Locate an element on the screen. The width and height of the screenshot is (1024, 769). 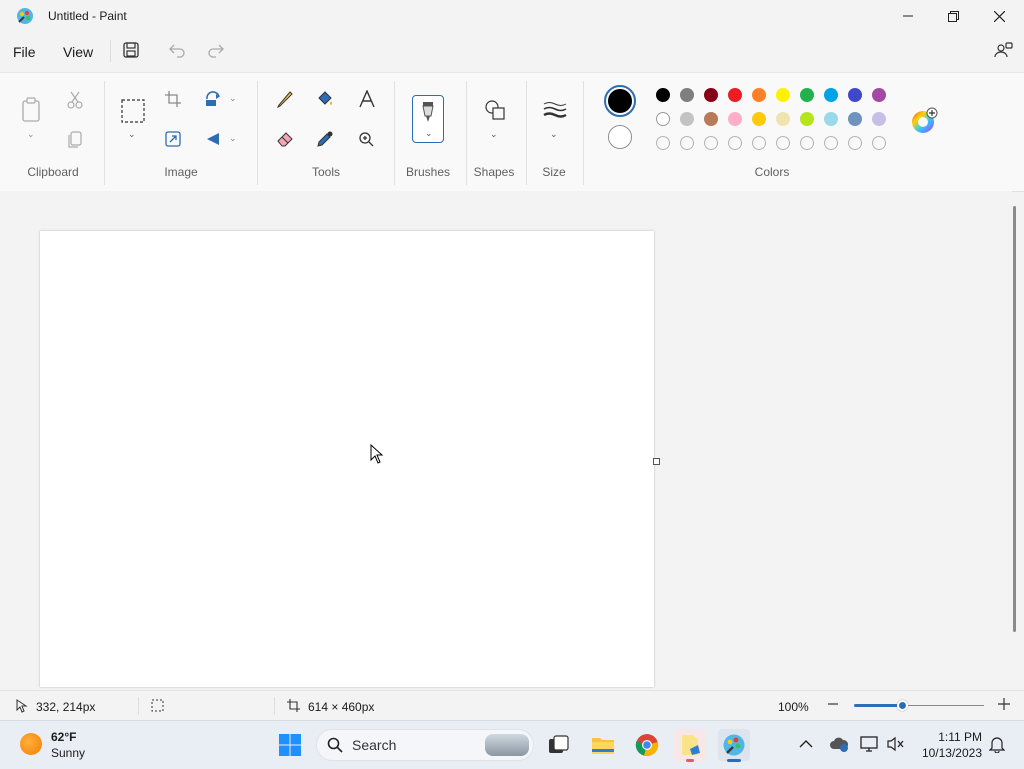
search-box: Search is located at coordinates (425, 745).